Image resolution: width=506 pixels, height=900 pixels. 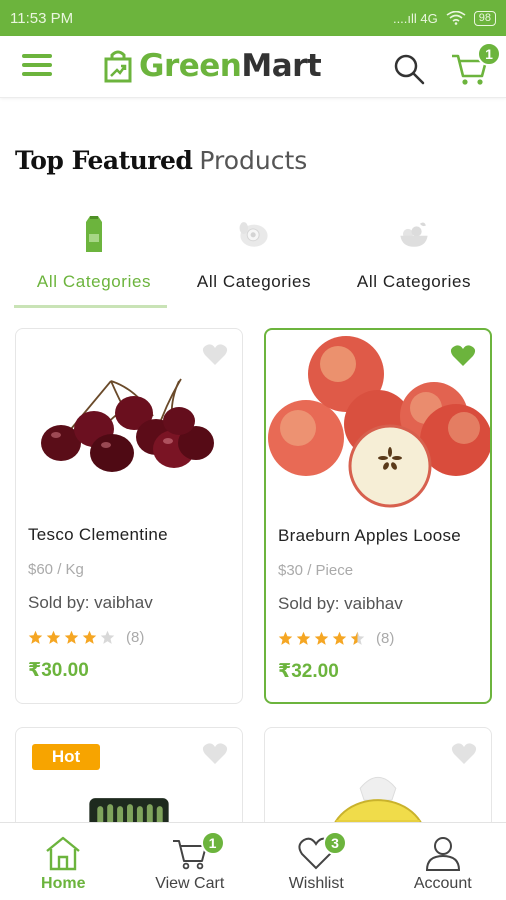 I want to click on page-title: Top Featured Products, so click(x=161, y=161).